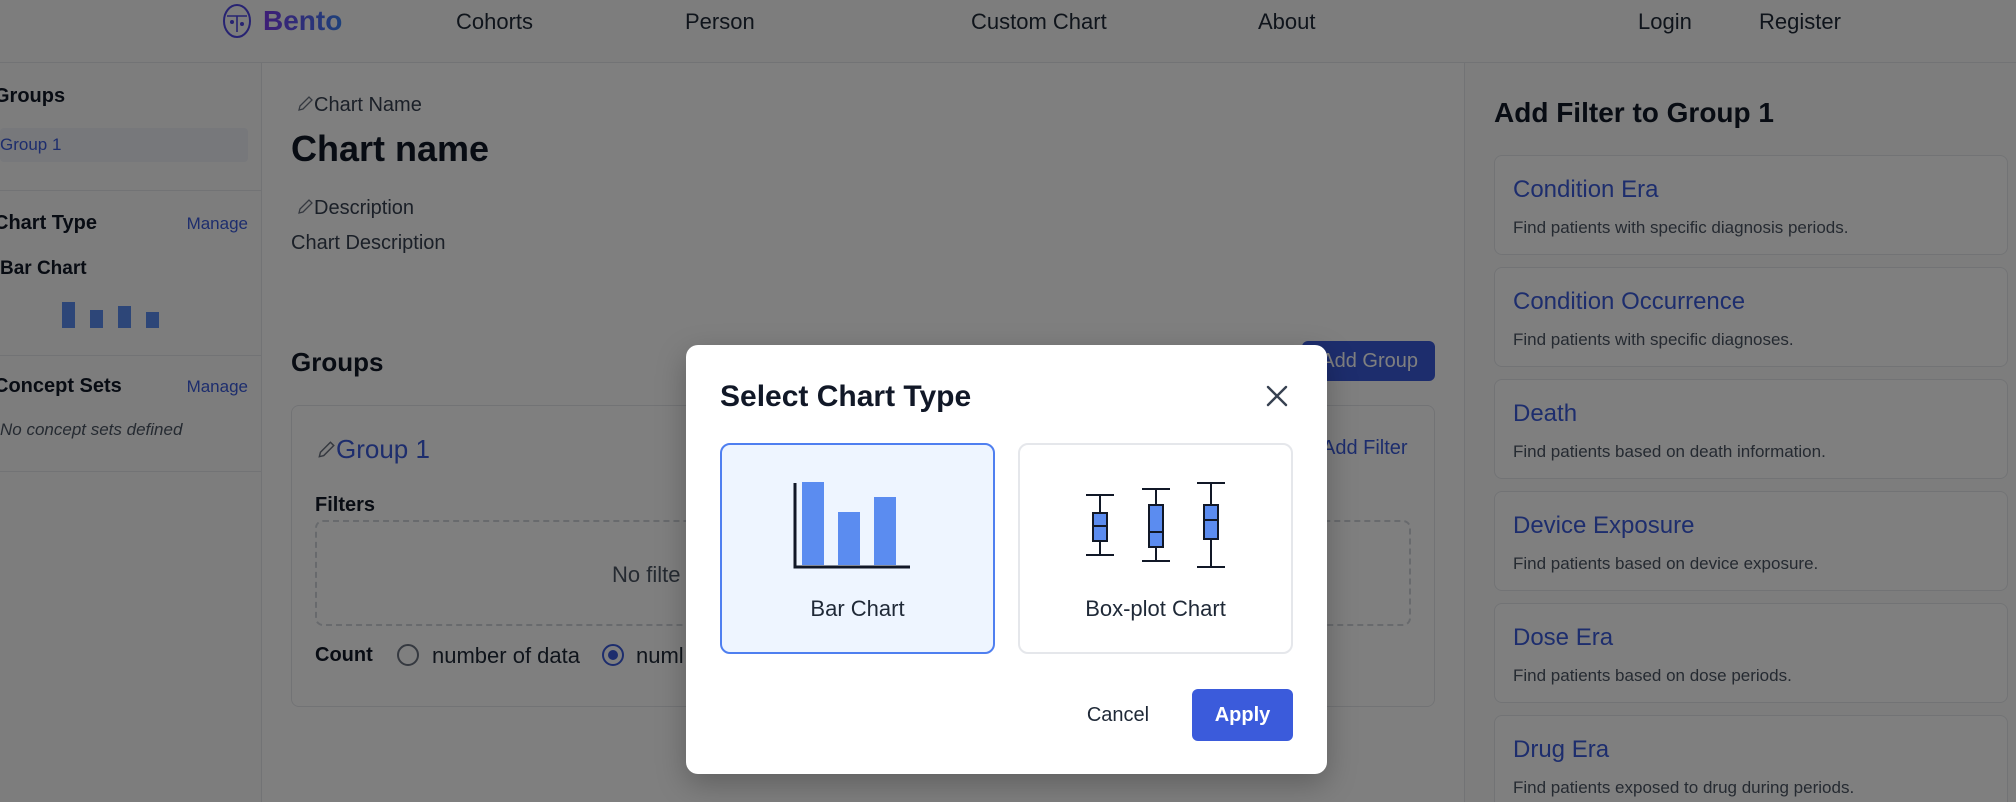 The height and width of the screenshot is (802, 2016). Describe the element at coordinates (1155, 608) in the screenshot. I see `chart-type-option-label: Box-plot Chart` at that location.